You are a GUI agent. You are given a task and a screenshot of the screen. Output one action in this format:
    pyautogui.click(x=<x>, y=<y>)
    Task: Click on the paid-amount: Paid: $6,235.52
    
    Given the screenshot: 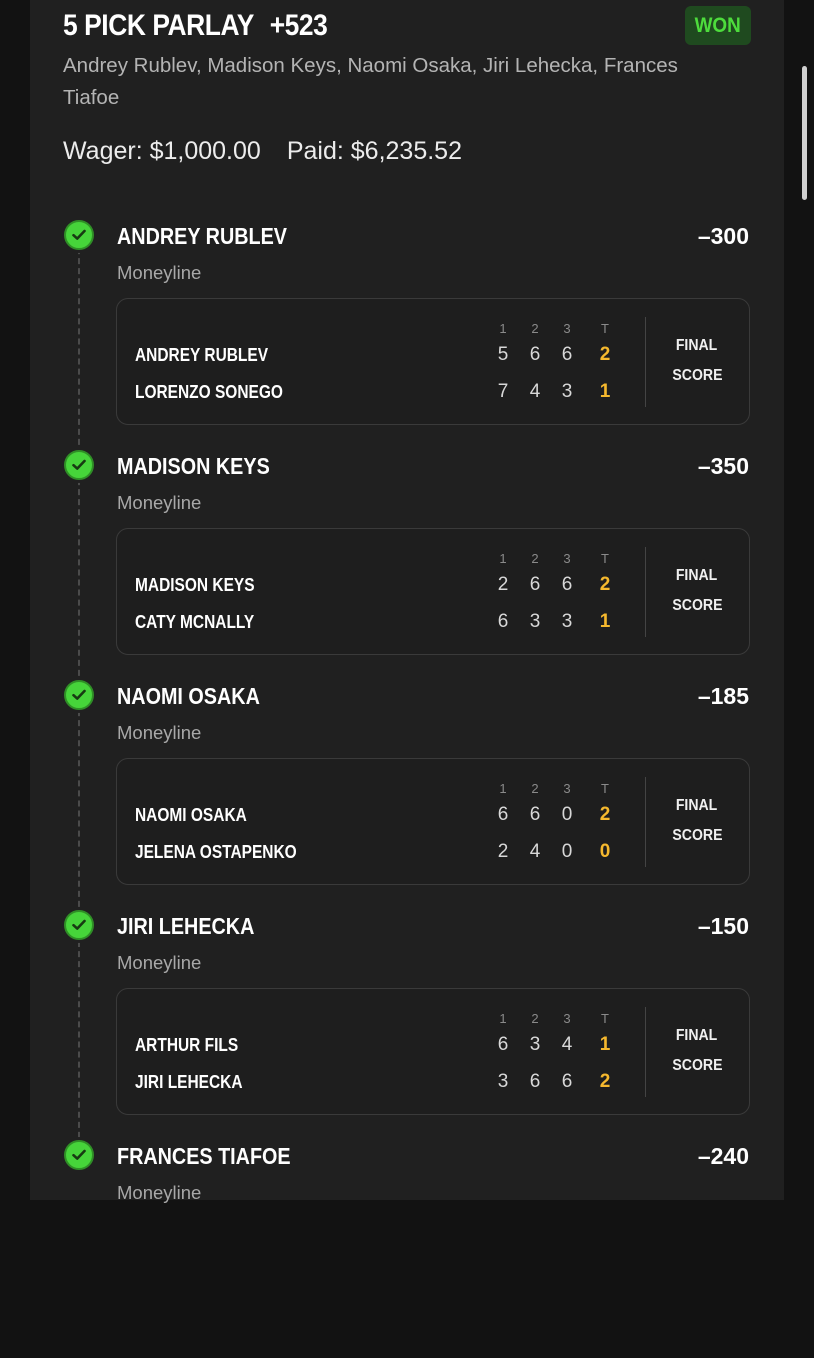 What is the action you would take?
    pyautogui.click(x=374, y=151)
    